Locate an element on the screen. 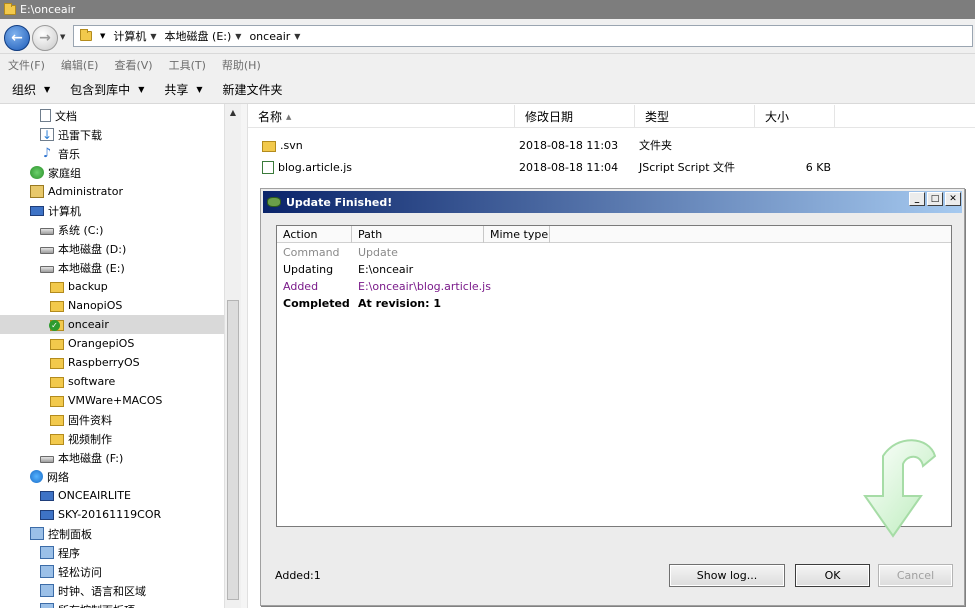  window-title: E:\onceair is located at coordinates (48, 9).